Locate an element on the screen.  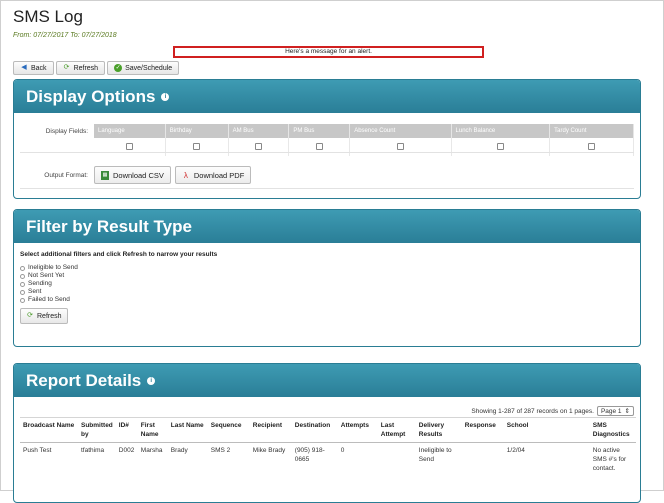
date-range: From: 07/27/2017 To: 07/27/2018 is located at coordinates (65, 35).